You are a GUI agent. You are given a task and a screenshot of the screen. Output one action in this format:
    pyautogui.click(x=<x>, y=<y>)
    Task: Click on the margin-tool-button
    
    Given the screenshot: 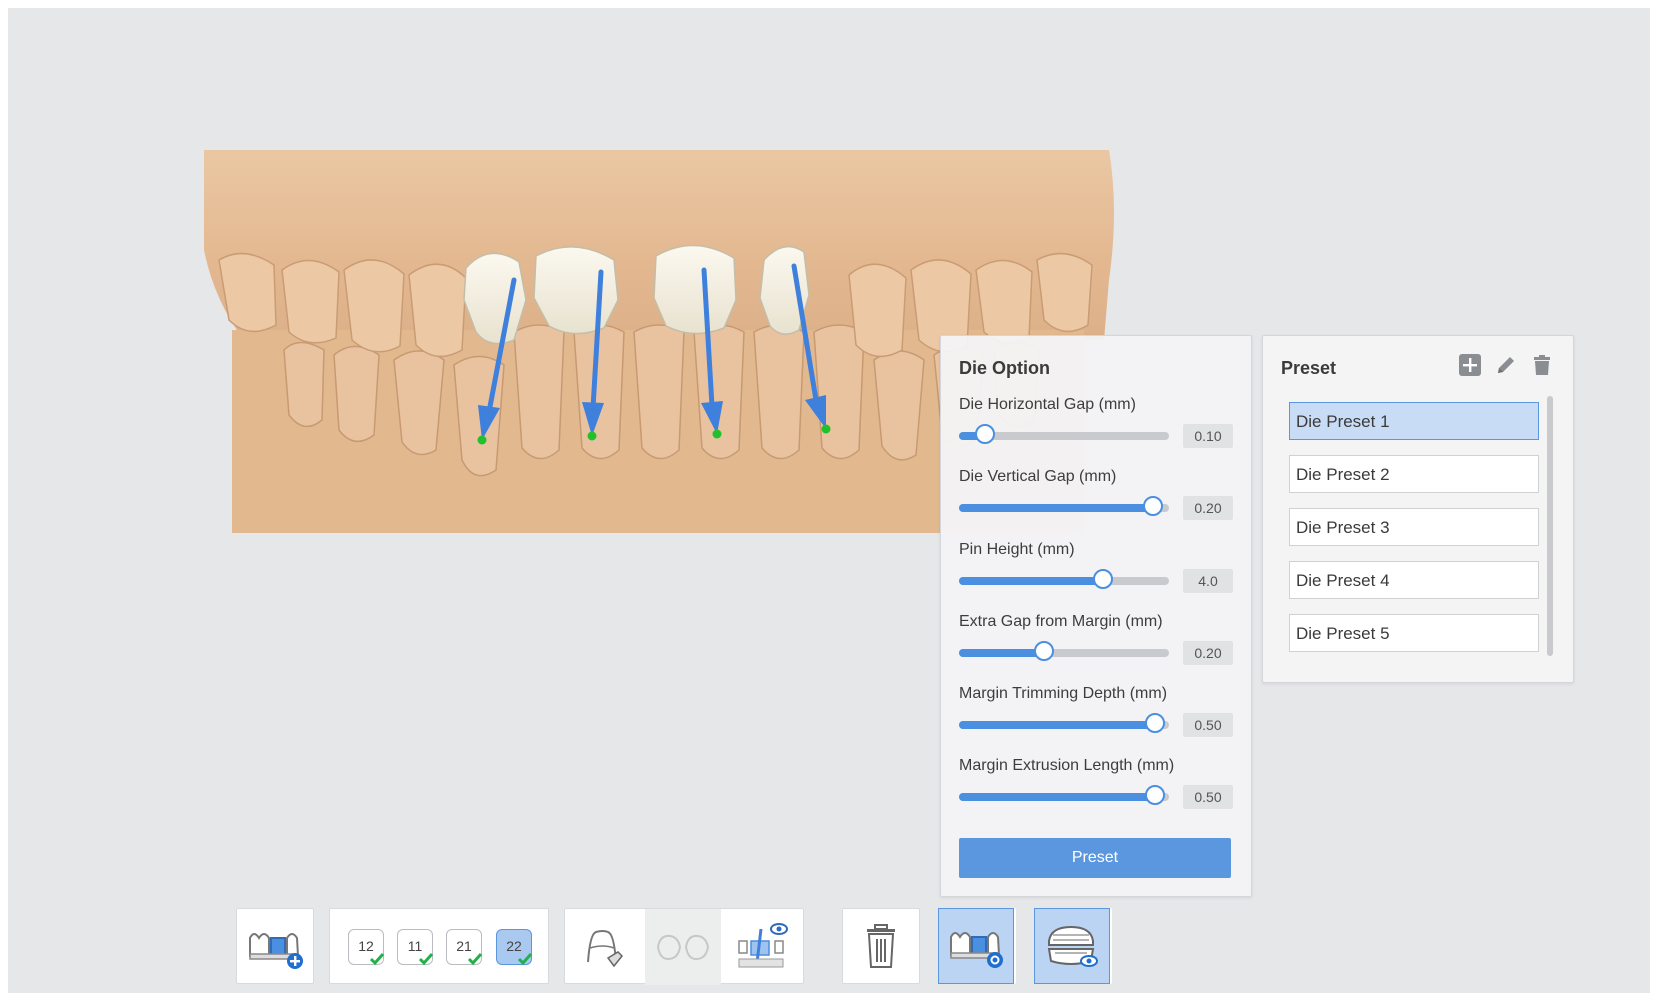 What is the action you would take?
    pyautogui.click(x=603, y=947)
    